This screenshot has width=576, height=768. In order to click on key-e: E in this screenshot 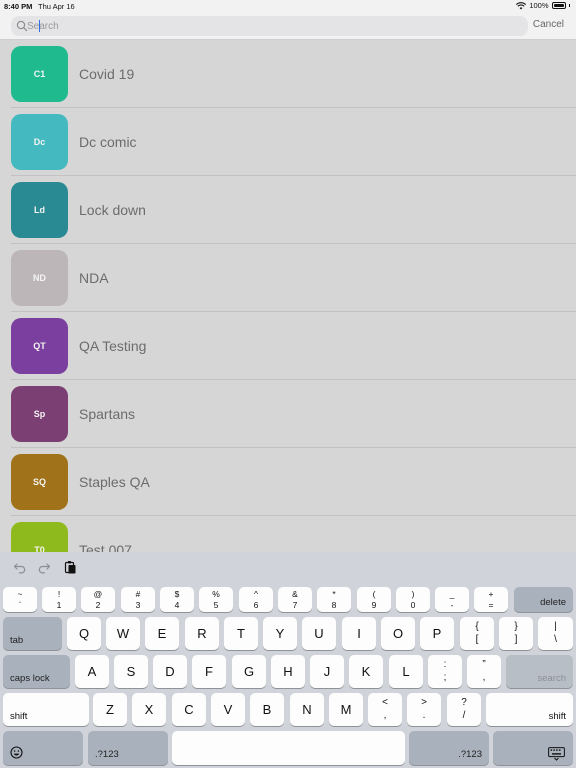, I will do `click(162, 633)`.